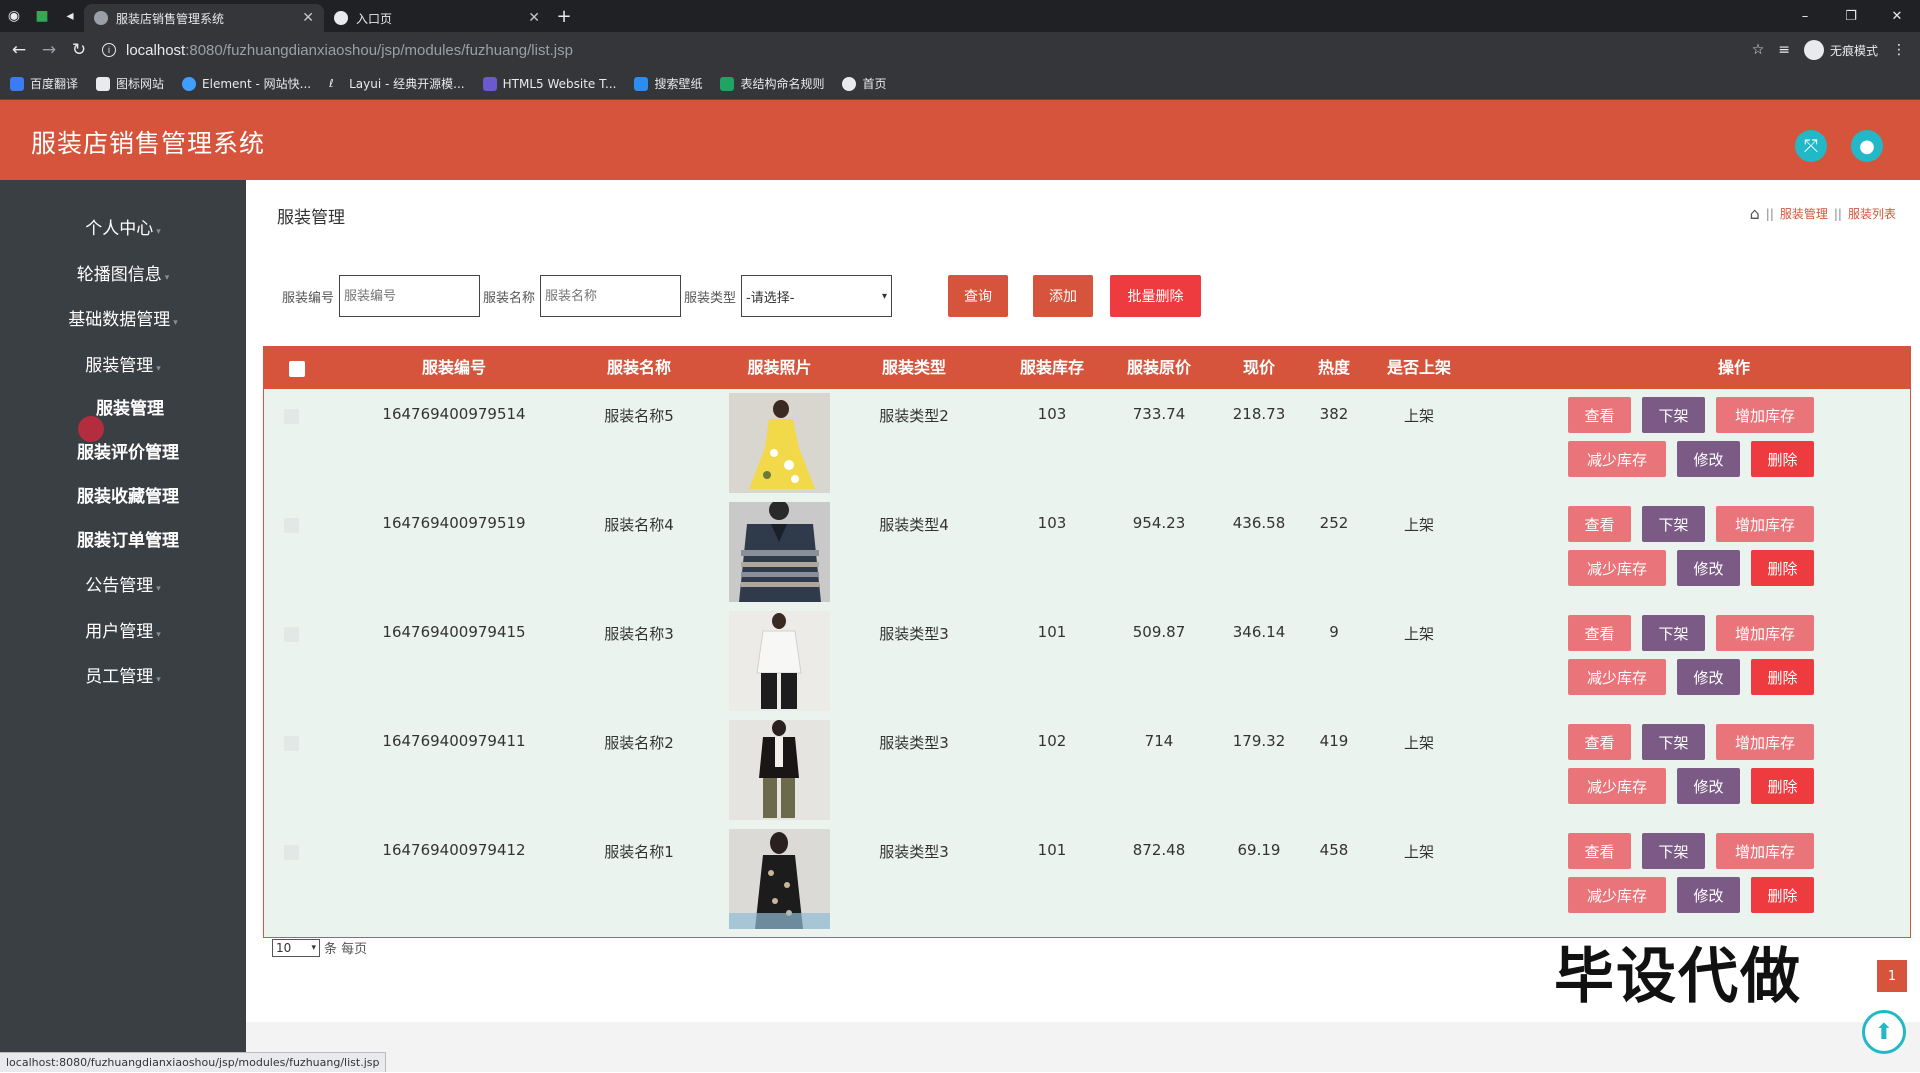  What do you see at coordinates (410, 296) in the screenshot?
I see `code-input` at bounding box center [410, 296].